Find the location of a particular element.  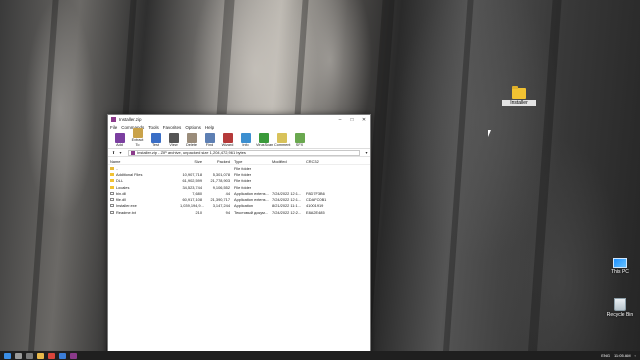

cell-crc: E8A2E485 is located at coordinates (315, 212).